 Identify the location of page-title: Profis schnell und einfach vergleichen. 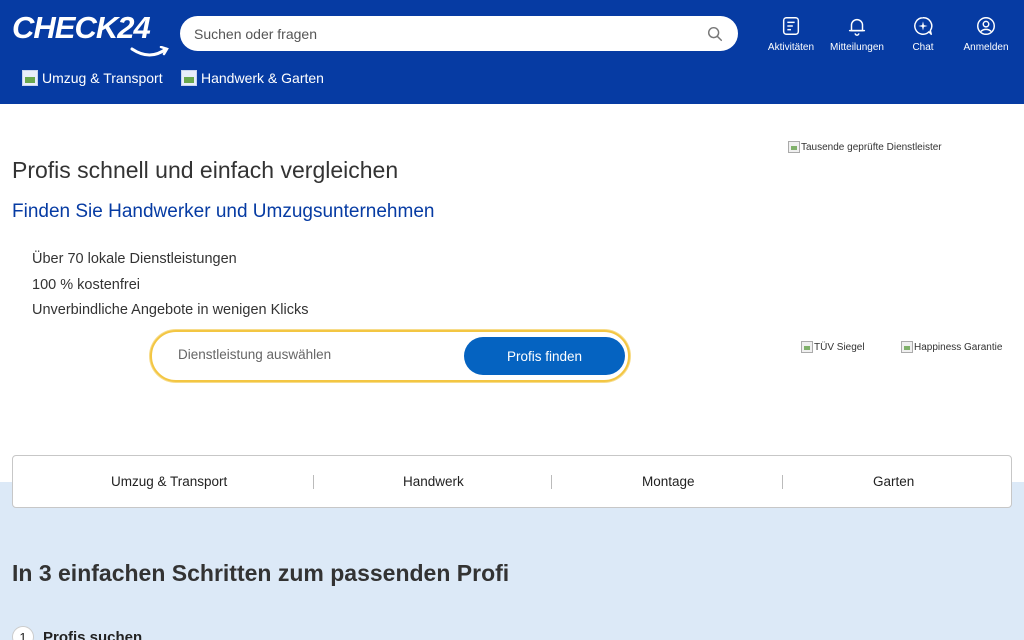
(205, 170).